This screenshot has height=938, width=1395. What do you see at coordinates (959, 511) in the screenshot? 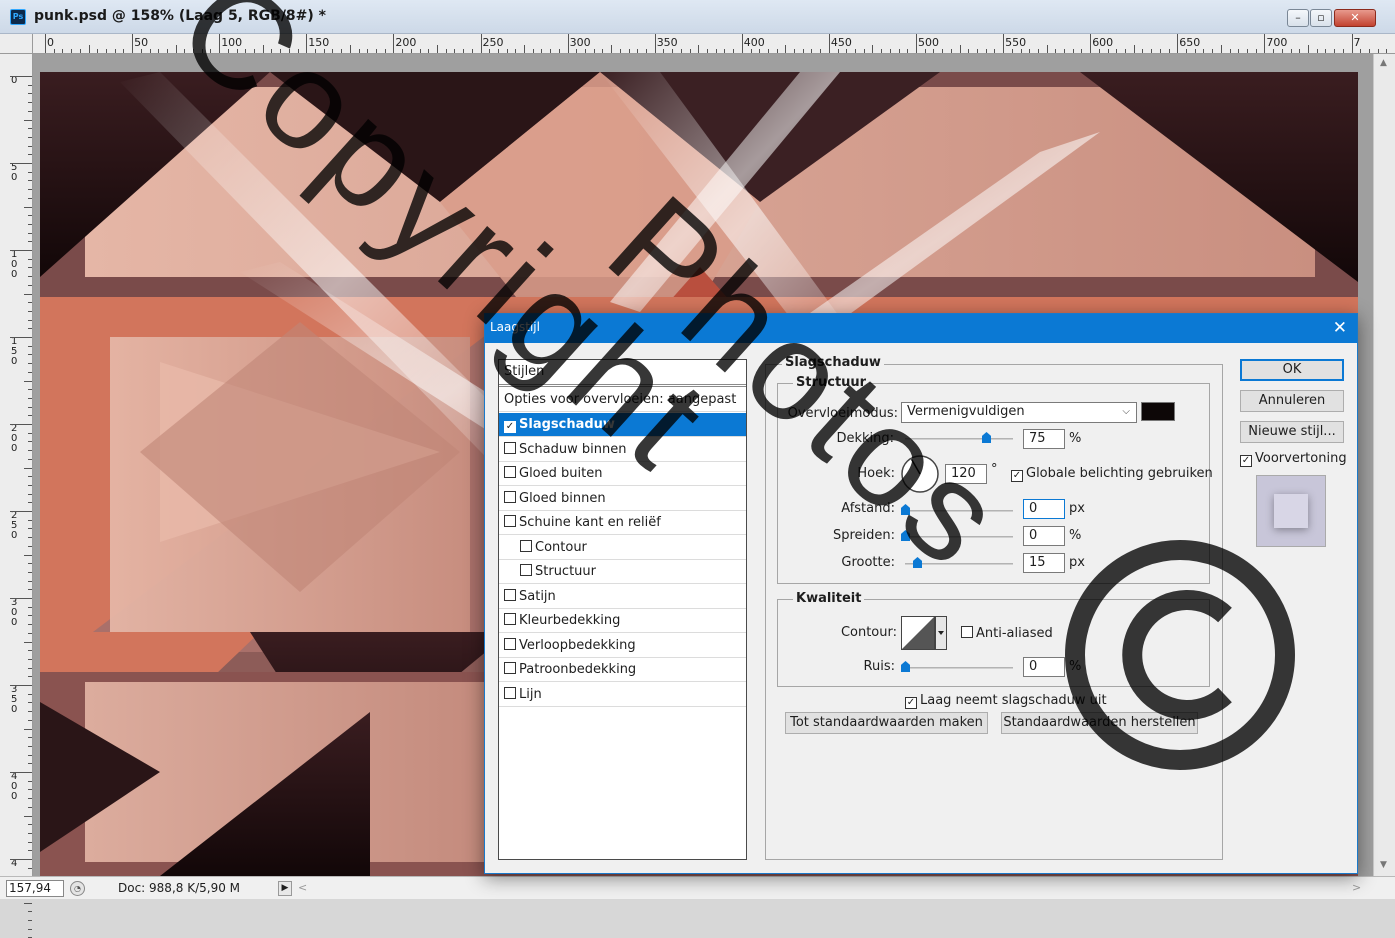
I see `distance-slider` at bounding box center [959, 511].